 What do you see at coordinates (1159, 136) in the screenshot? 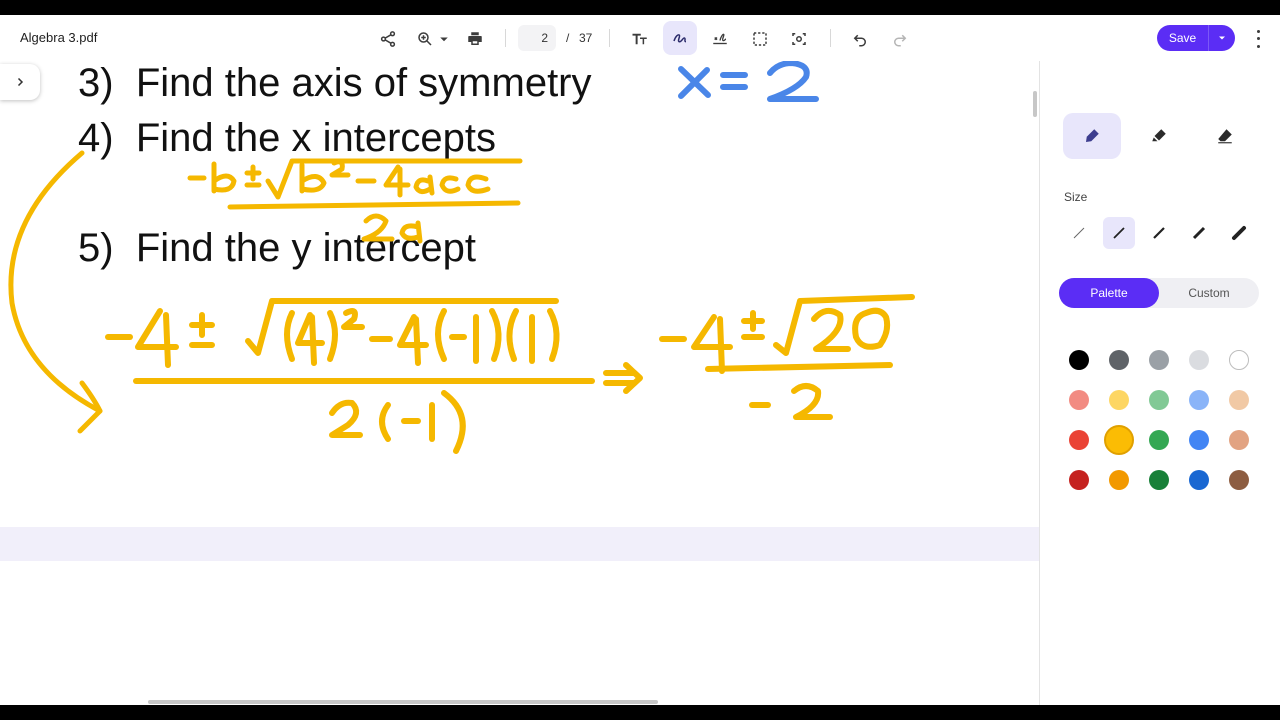
I see `highlighter-icon` at bounding box center [1159, 136].